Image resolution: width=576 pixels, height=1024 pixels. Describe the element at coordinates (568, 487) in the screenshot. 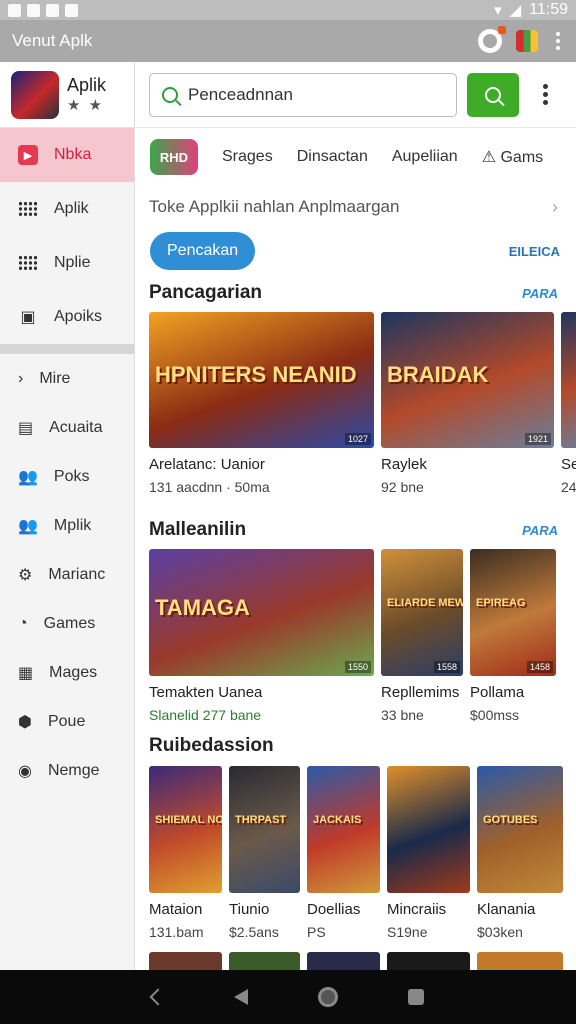

I see `app-meta: 249 Ban` at that location.